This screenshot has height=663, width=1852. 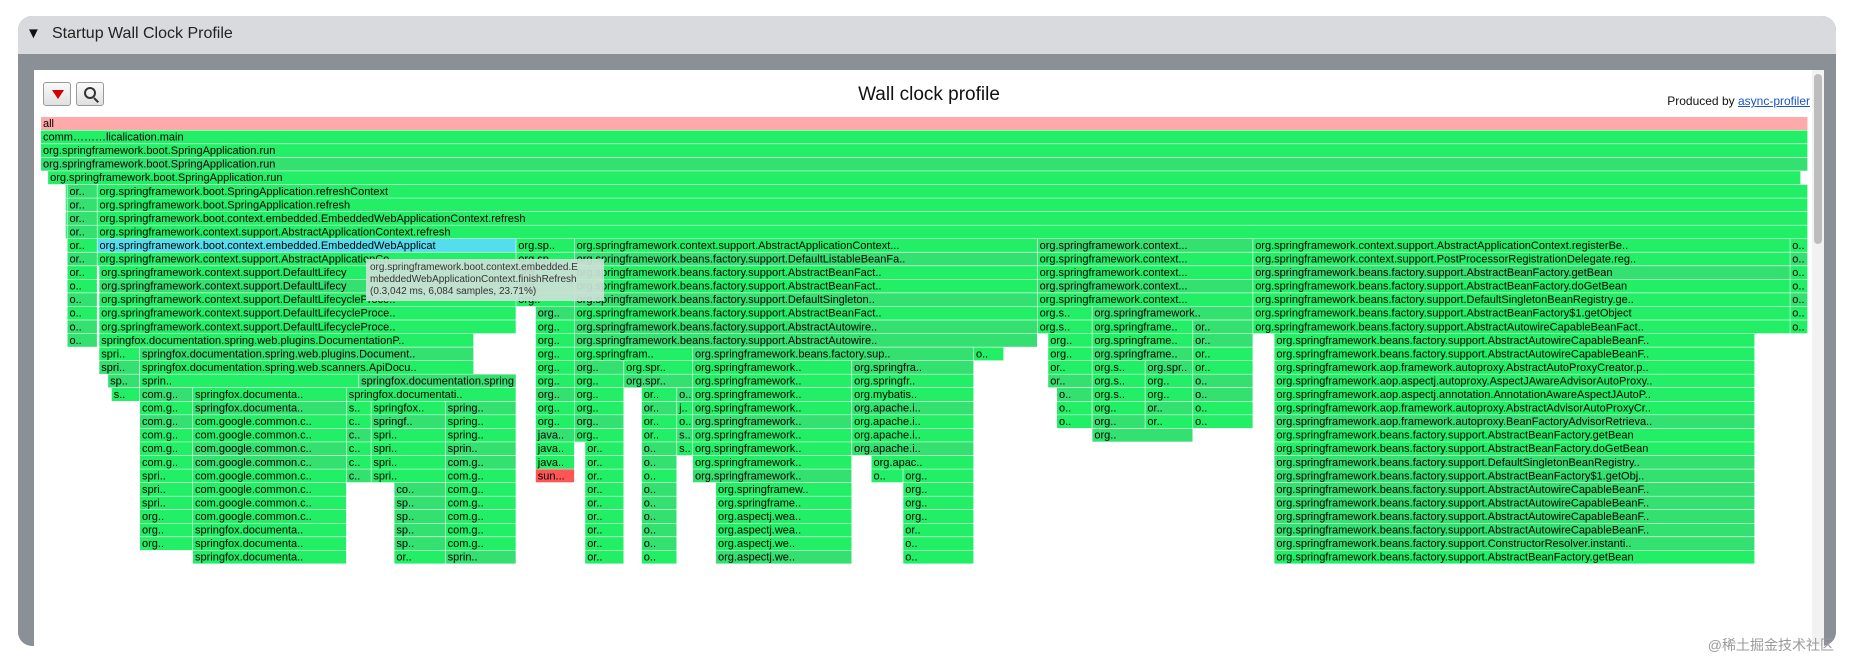 I want to click on flame-frame: org.spr.., so click(x=1169, y=367).